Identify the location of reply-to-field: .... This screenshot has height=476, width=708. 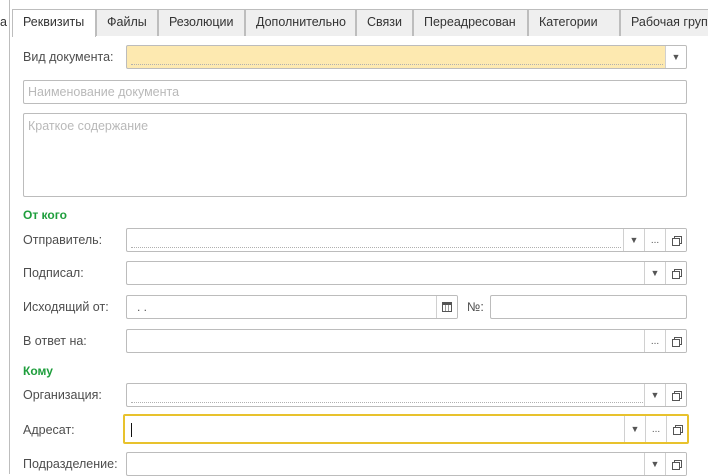
(406, 341).